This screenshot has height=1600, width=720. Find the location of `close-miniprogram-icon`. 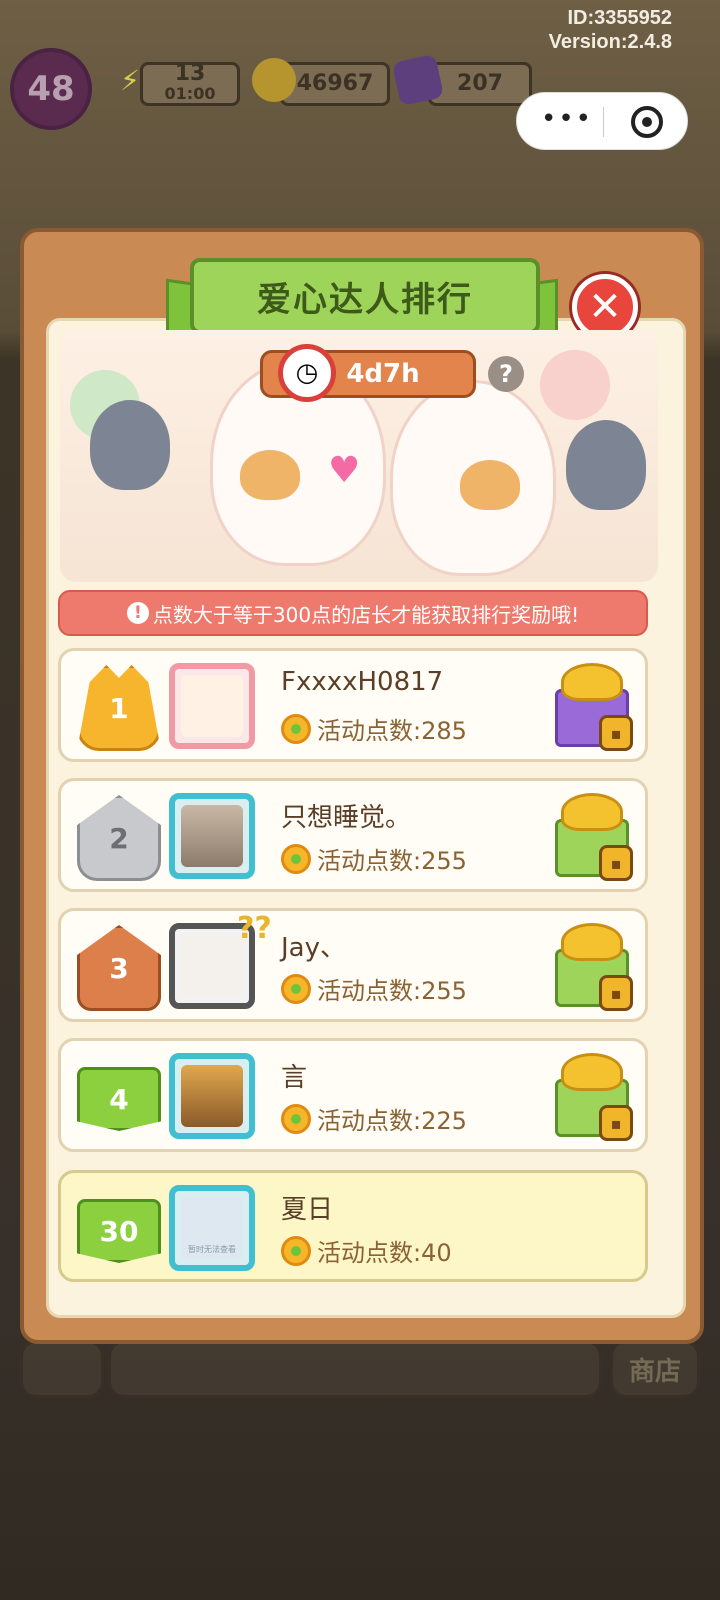

close-miniprogram-icon is located at coordinates (647, 122).